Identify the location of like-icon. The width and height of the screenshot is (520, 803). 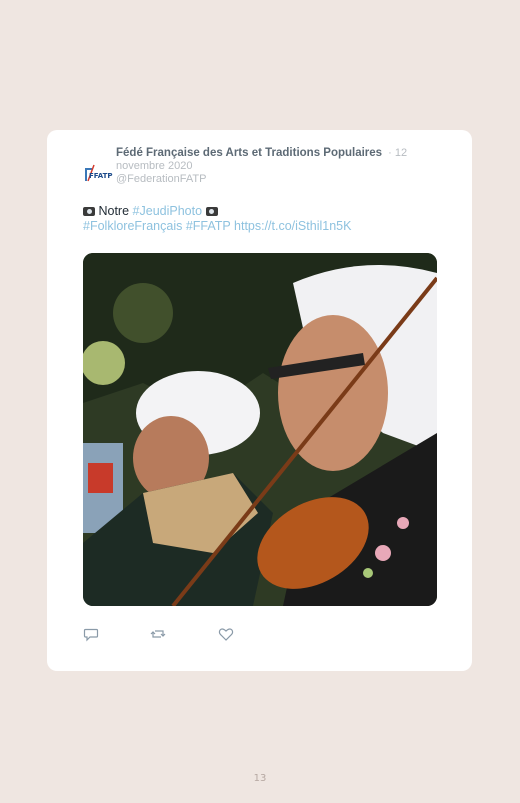
(226, 634).